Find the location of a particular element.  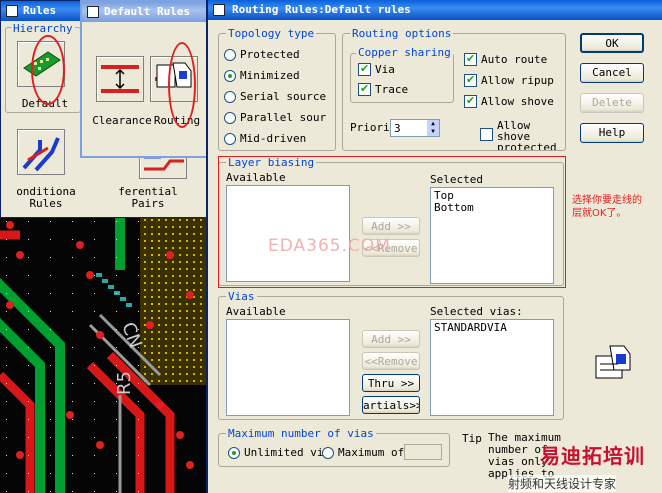

priority-spinner: 3 ▲ ▼ is located at coordinates (415, 128).